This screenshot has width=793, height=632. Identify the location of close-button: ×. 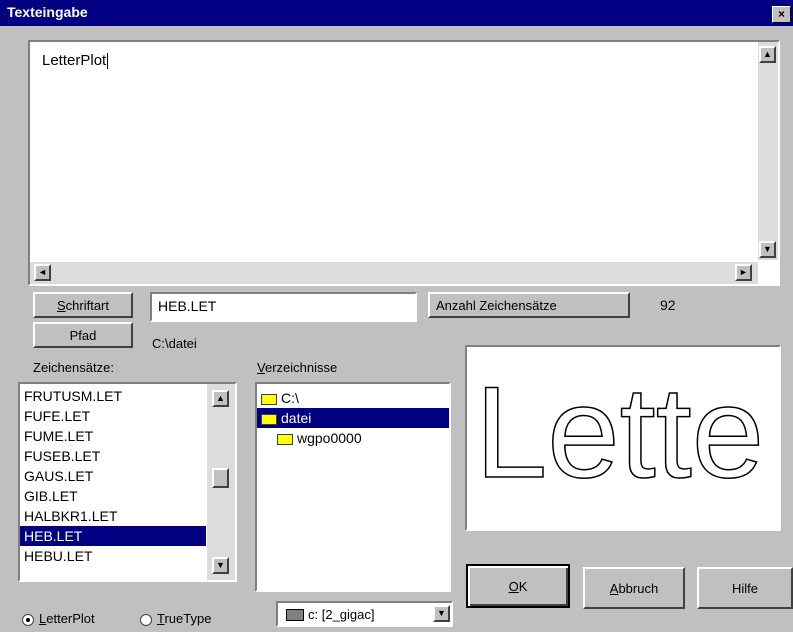
(781, 14).